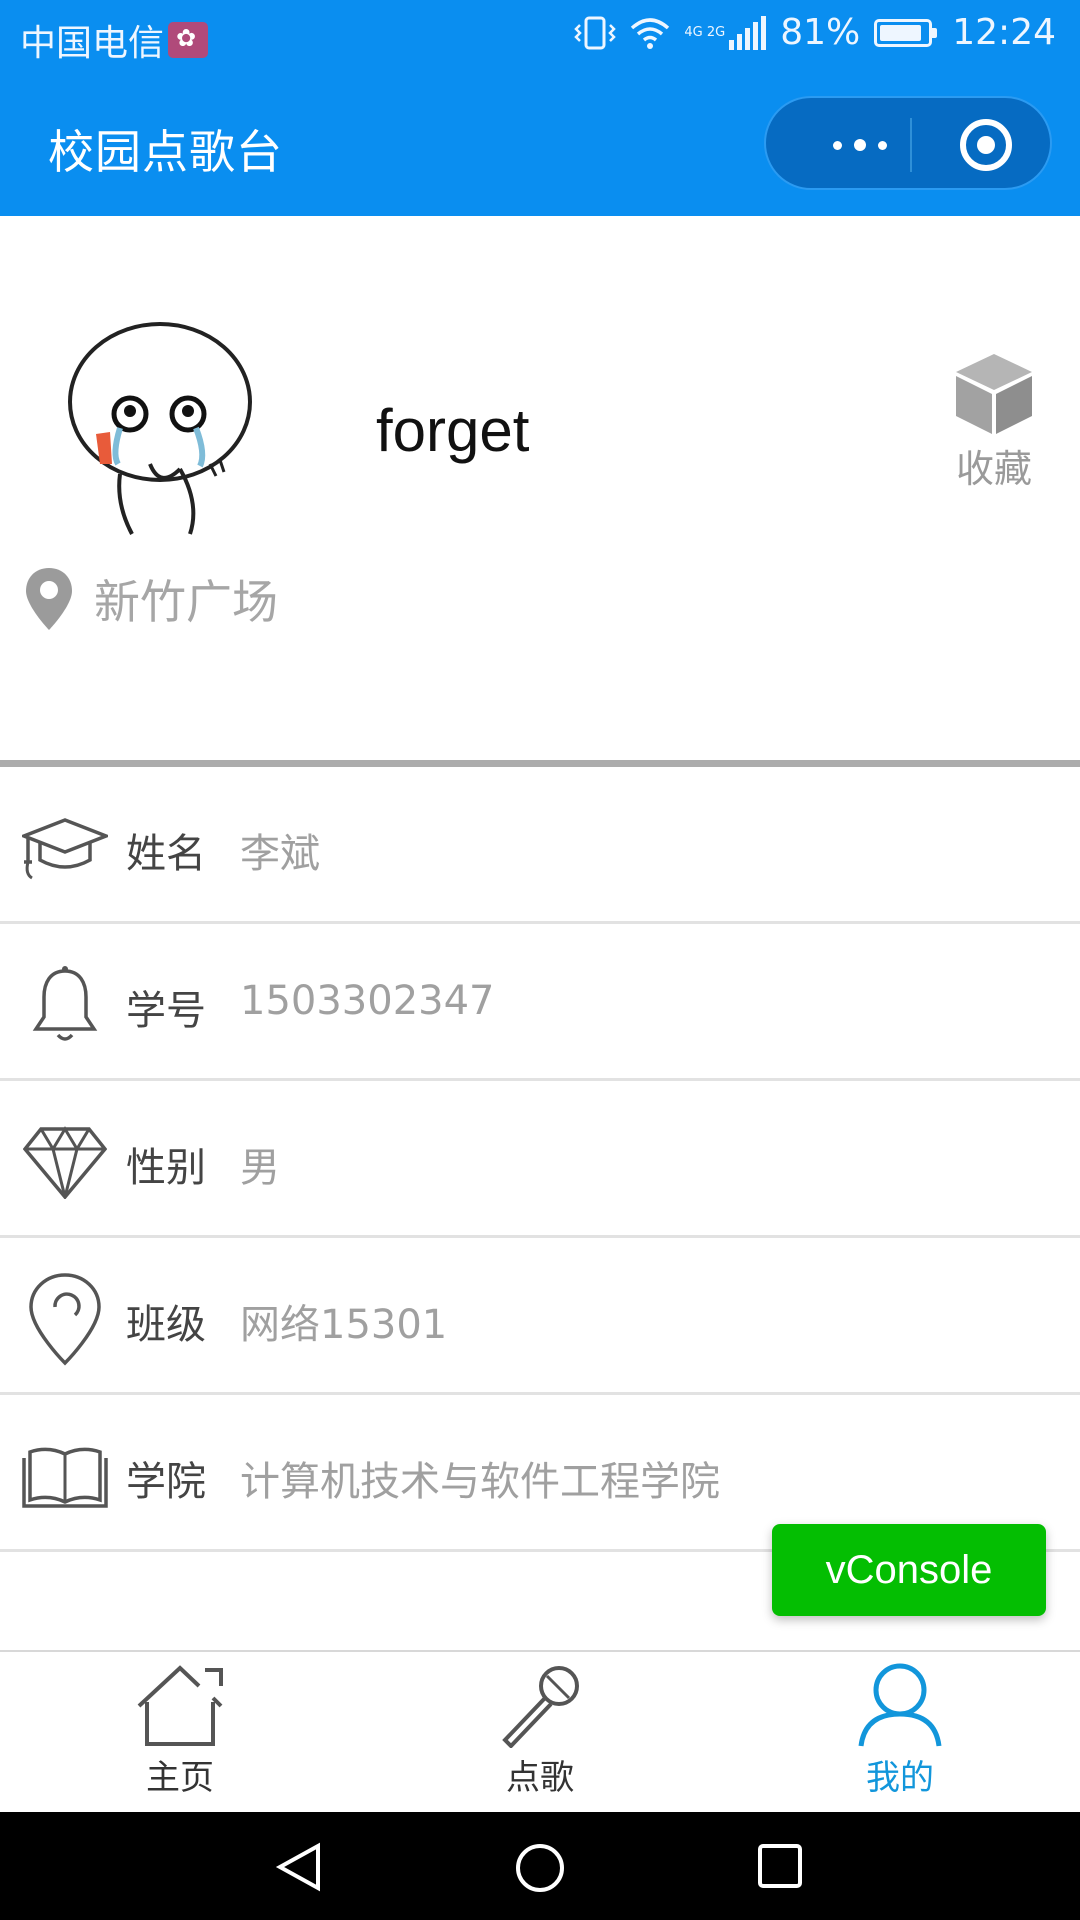  Describe the element at coordinates (299, 1867) in the screenshot. I see `back-icon` at that location.